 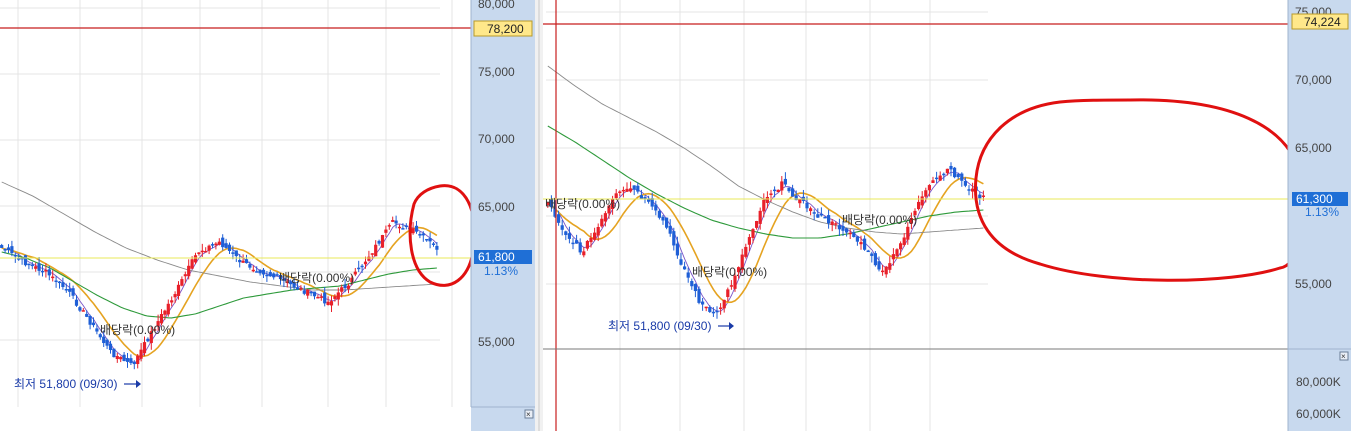 What do you see at coordinates (505, 29) in the screenshot?
I see `left-high-price-label: 78,200` at bounding box center [505, 29].